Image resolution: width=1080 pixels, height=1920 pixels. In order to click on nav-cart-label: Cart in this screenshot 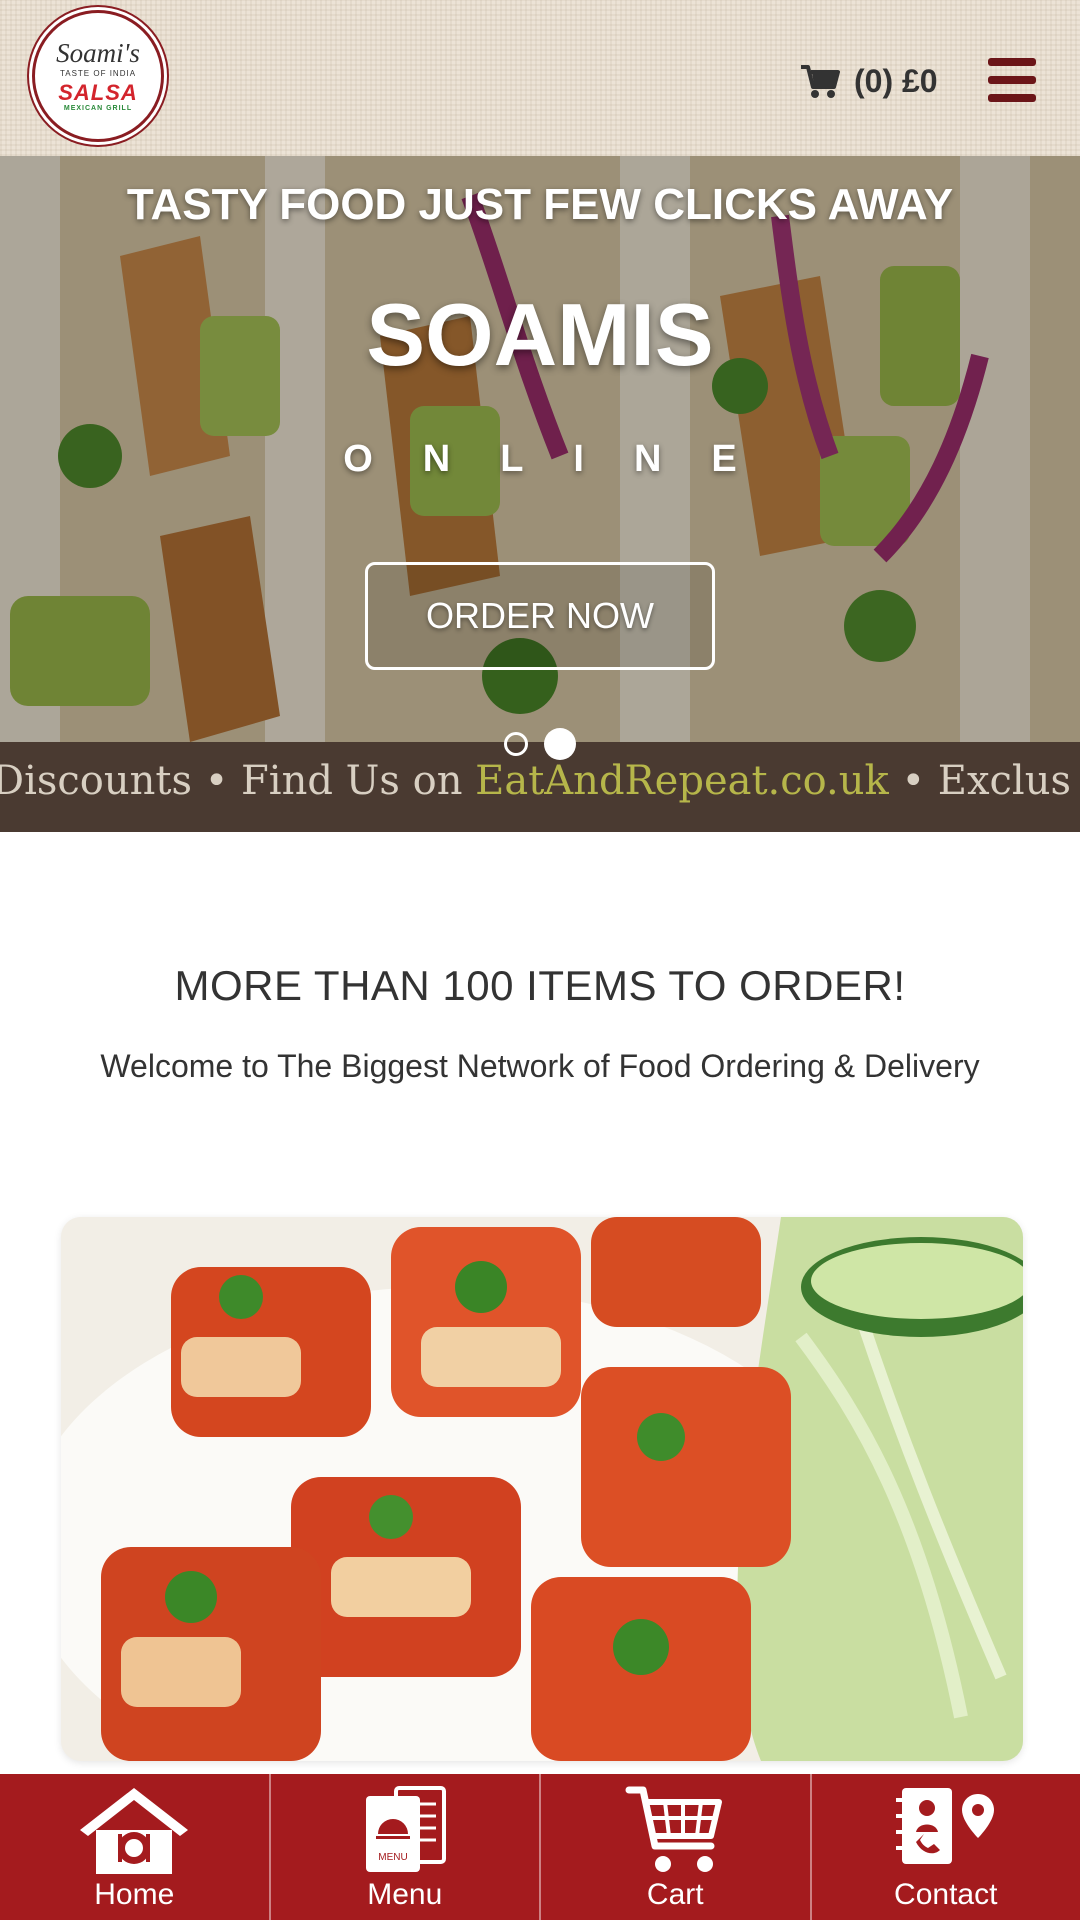, I will do `click(675, 1894)`.